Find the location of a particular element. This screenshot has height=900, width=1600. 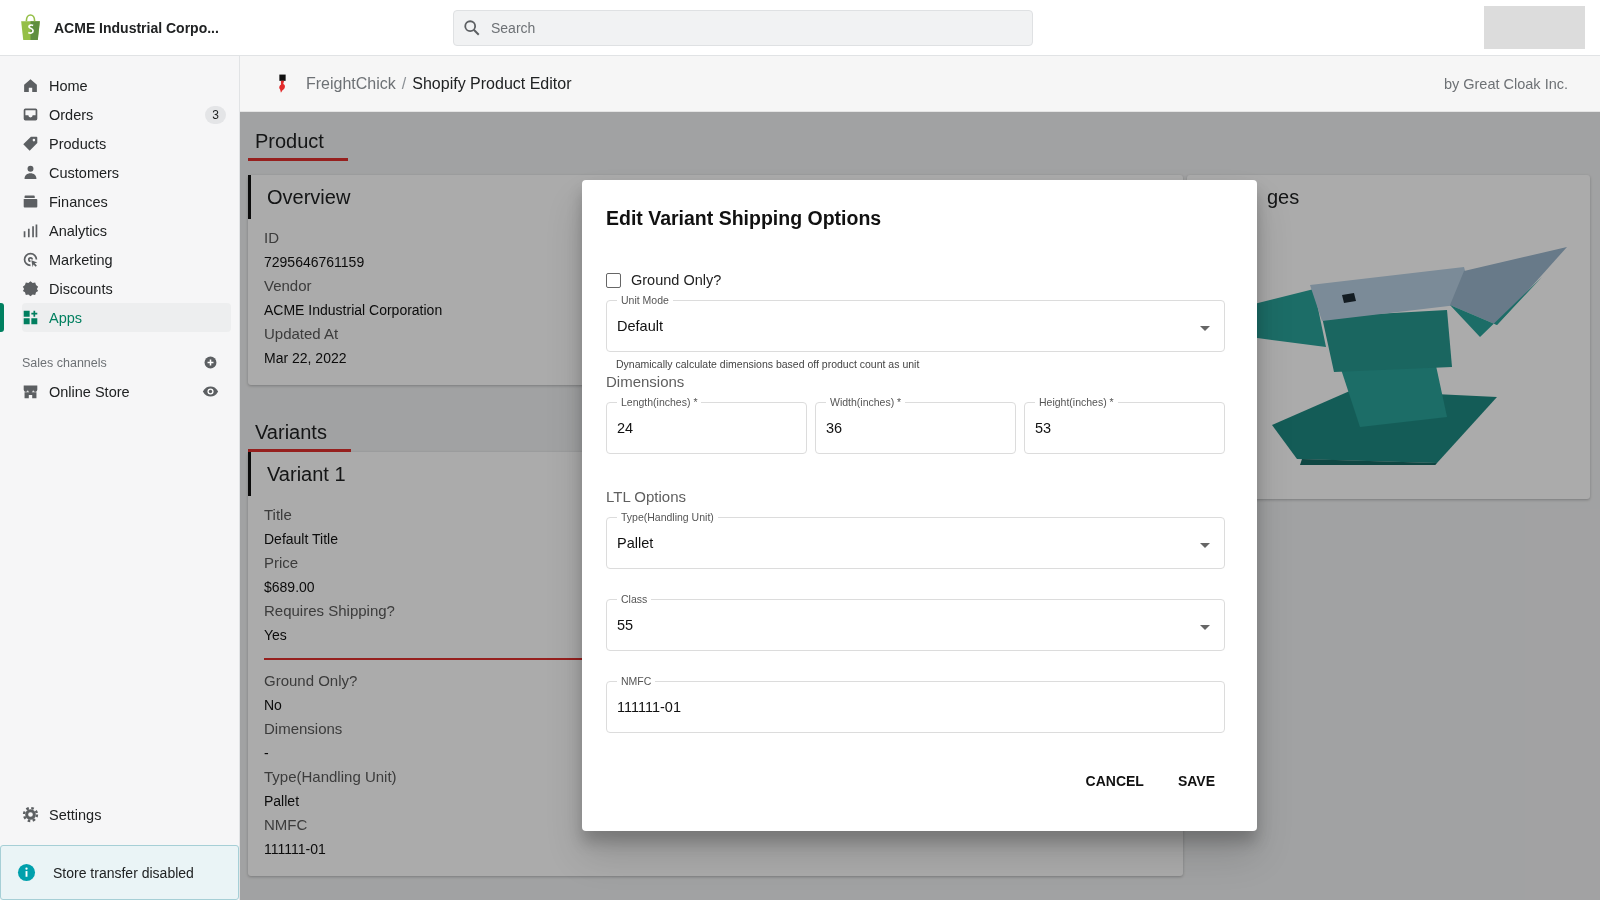

card-title: Variant 1 is located at coordinates (306, 474).